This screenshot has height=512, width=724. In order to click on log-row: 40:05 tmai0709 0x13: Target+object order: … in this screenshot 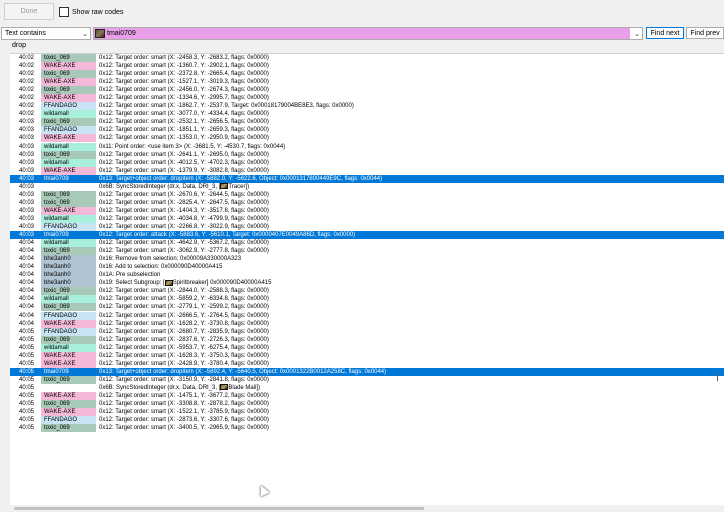, I will do `click(367, 371)`.